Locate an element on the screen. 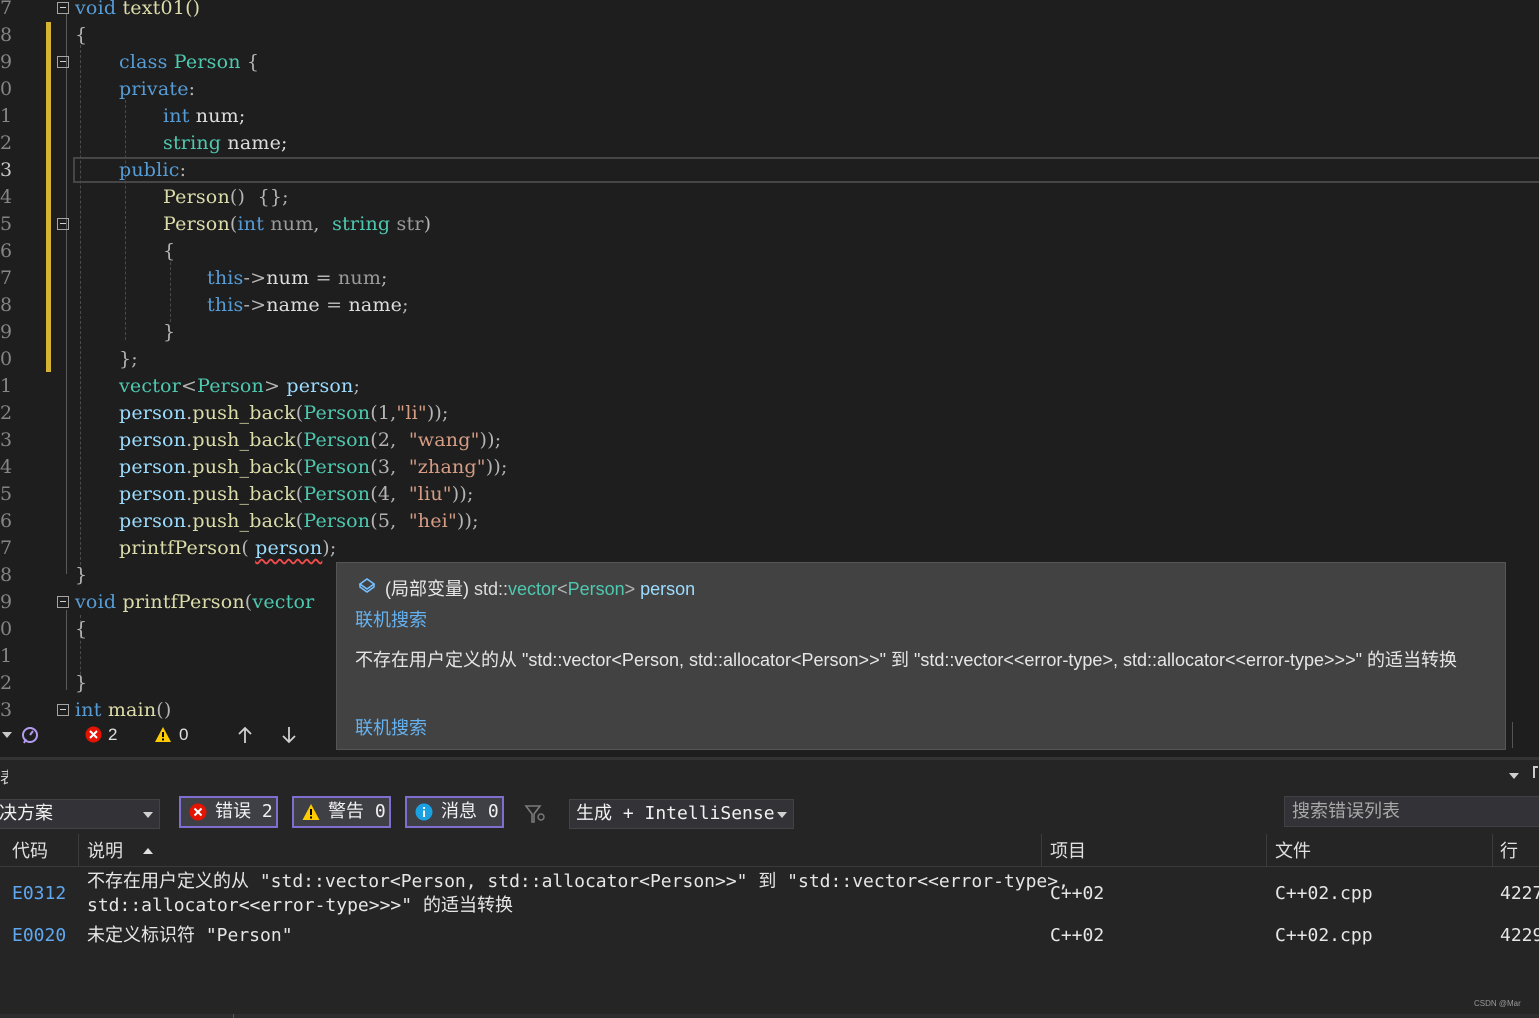 Image resolution: width=1539 pixels, height=1018 pixels. code-line: void text01() is located at coordinates (769, 11).